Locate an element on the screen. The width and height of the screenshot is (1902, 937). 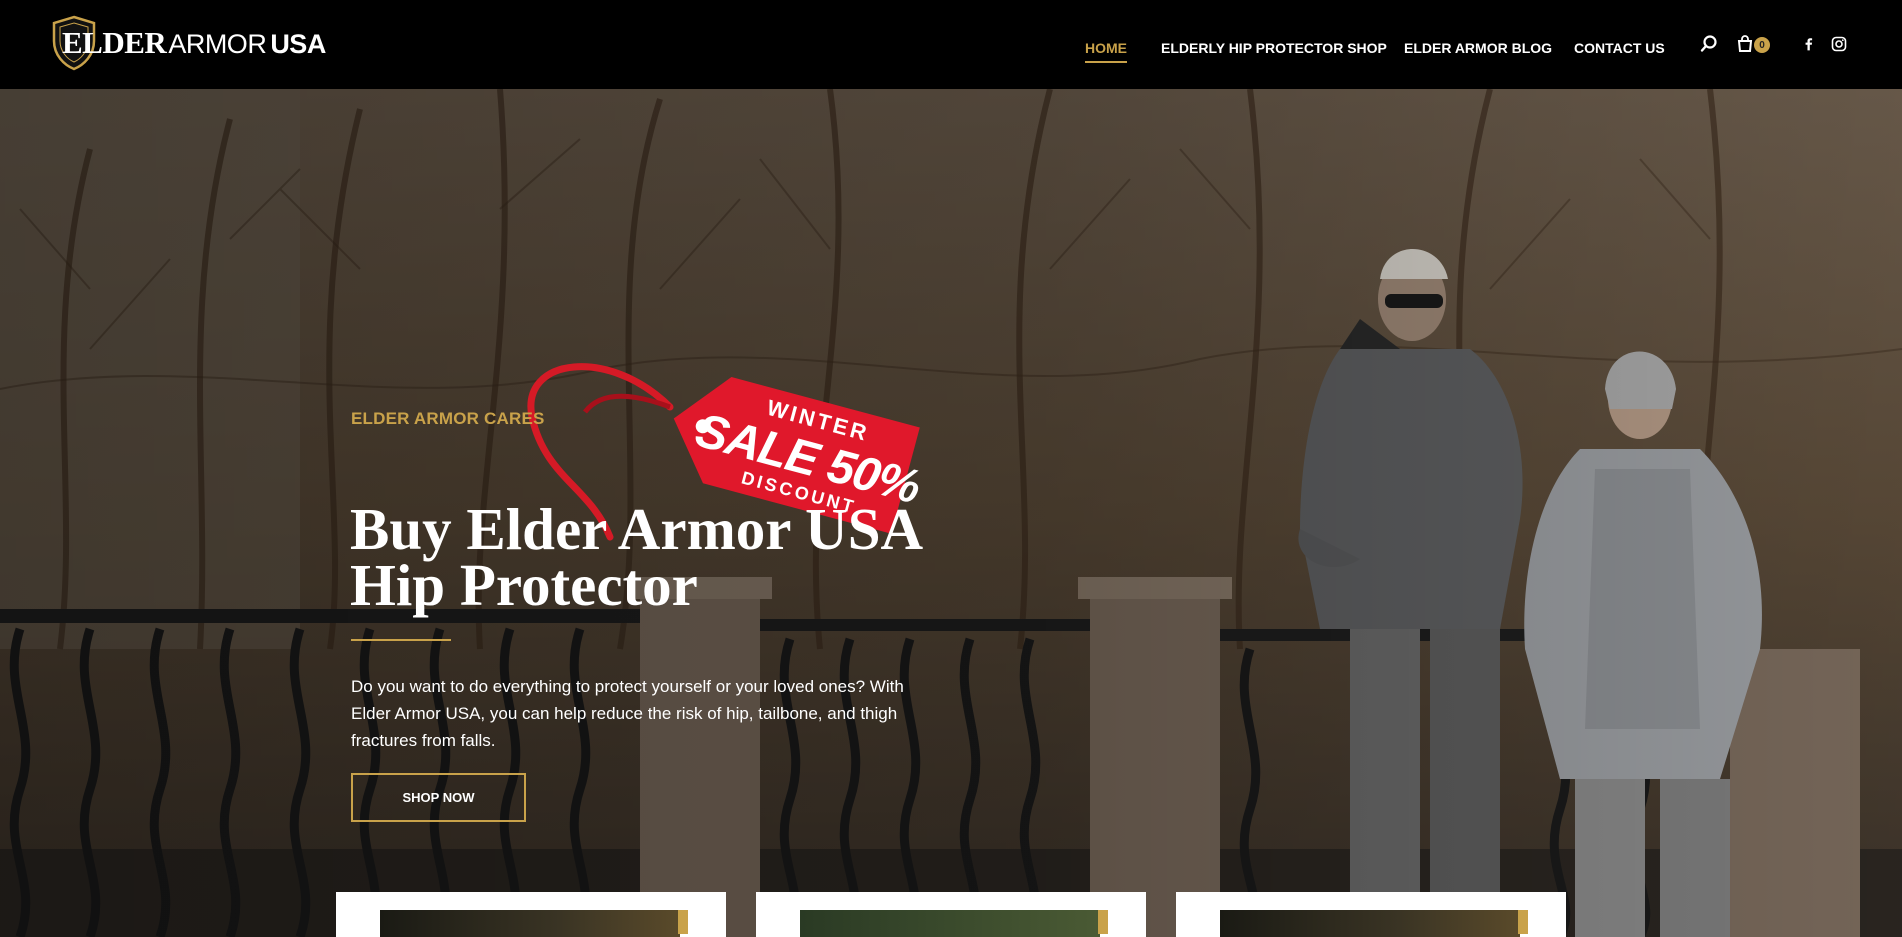
shop-now-button: SHOP NOW is located at coordinates (438, 797).